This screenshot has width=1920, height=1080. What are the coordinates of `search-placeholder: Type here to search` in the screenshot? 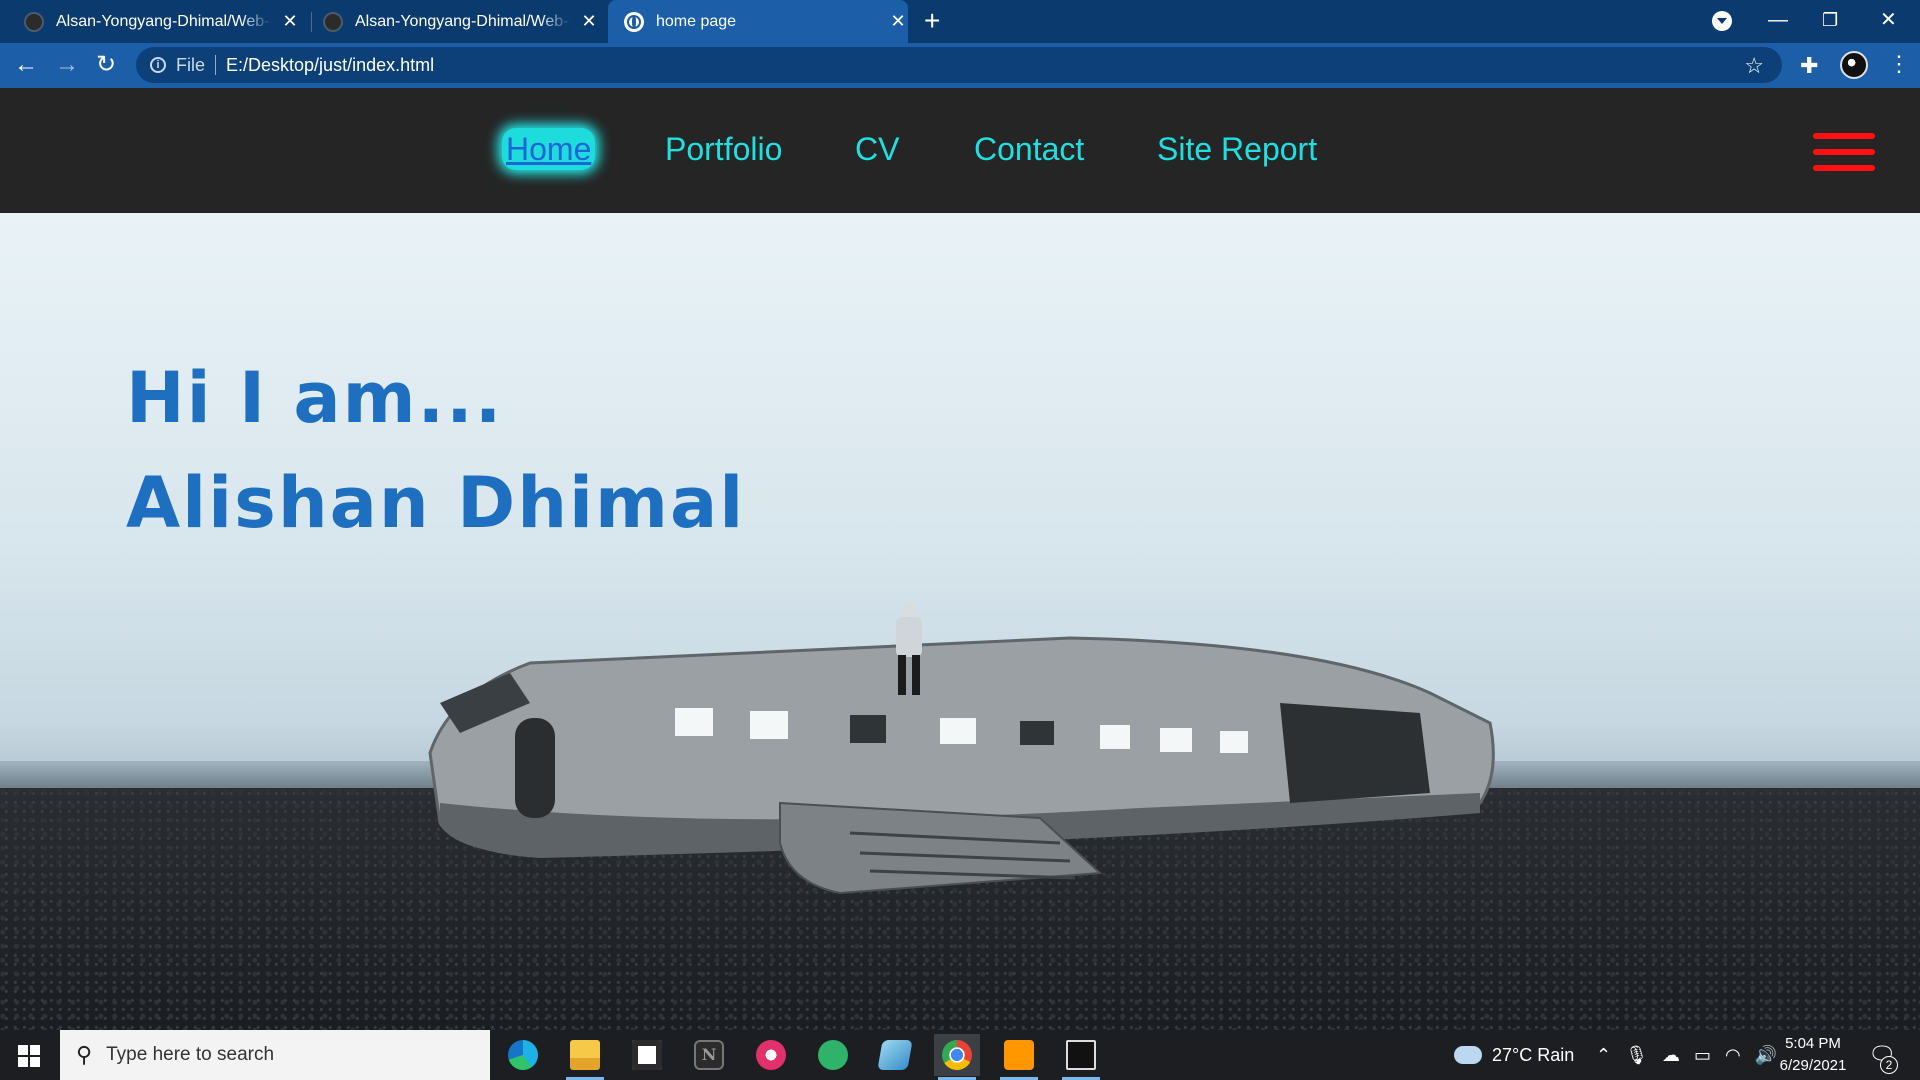 It's located at (190, 1054).